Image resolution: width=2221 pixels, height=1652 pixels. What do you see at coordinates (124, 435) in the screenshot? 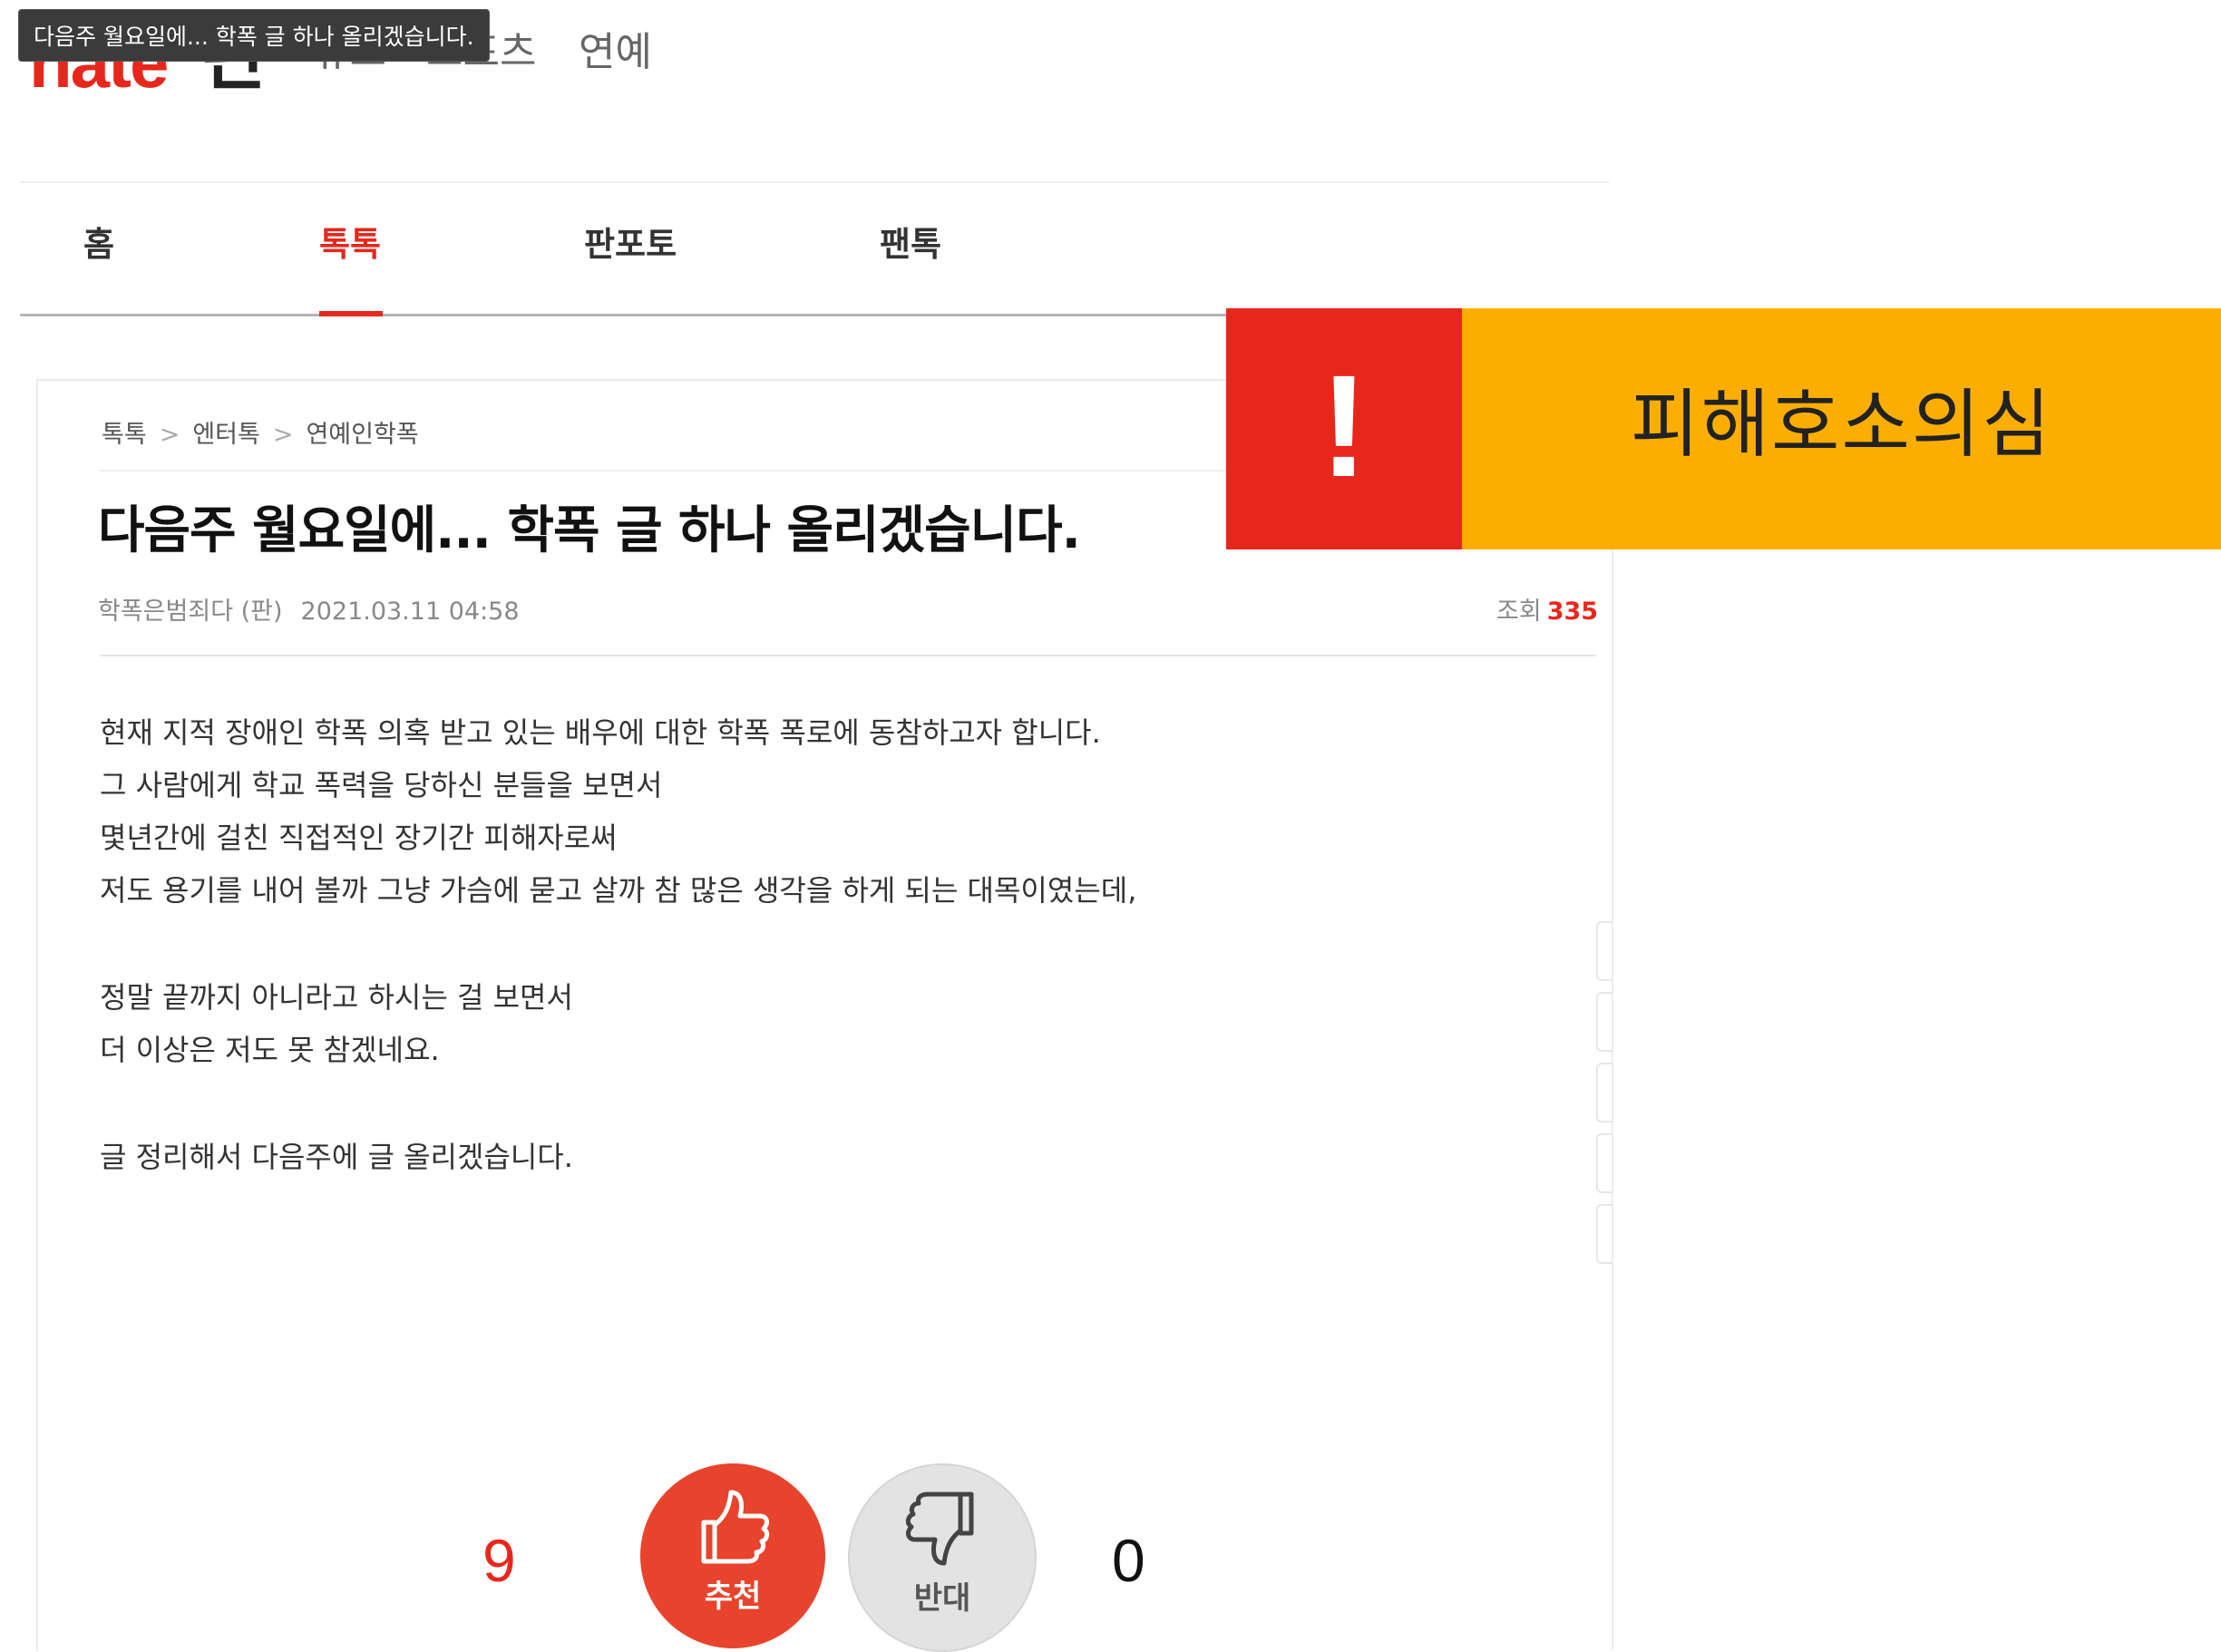
I see `breadcrumb-item-toktok: 톡톡` at bounding box center [124, 435].